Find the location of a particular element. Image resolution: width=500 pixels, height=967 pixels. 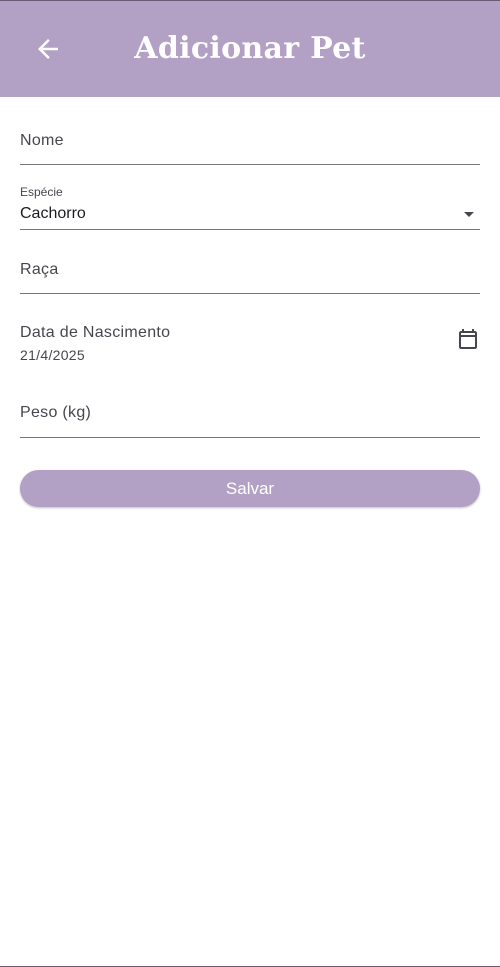

name-field-label: Nome is located at coordinates (42, 140).